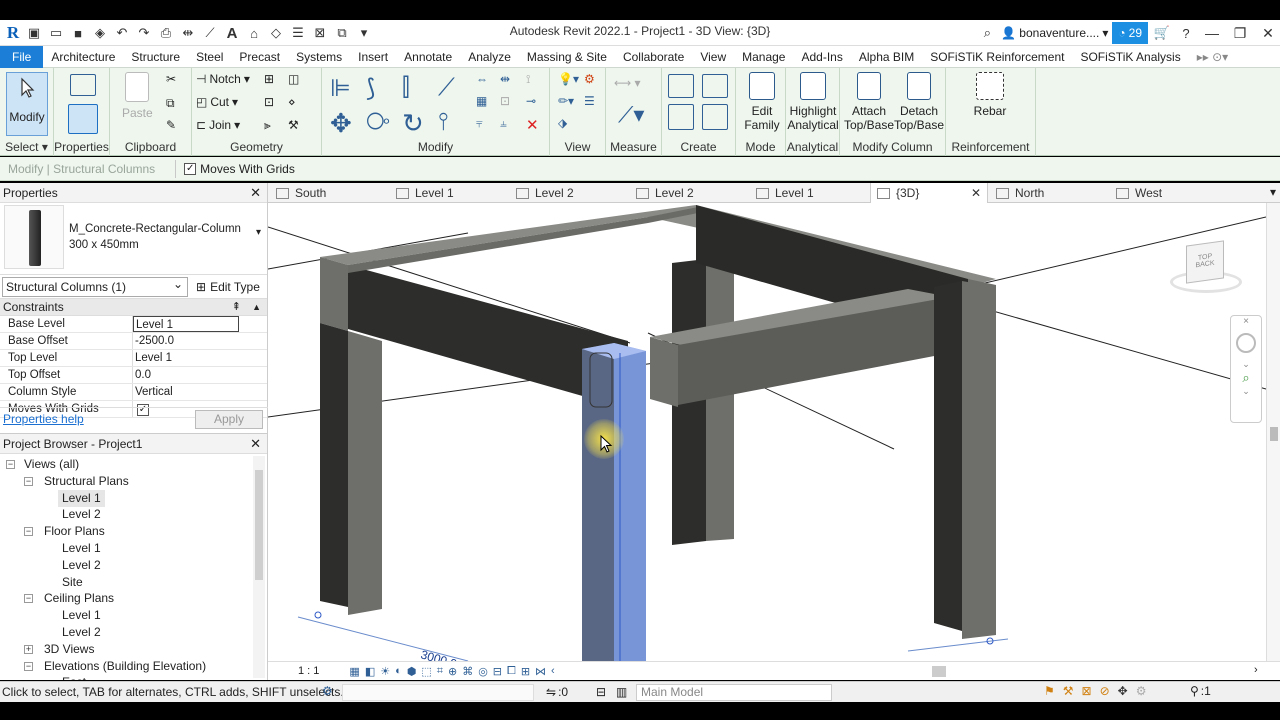  I want to click on demolish-icon: ⋄, so click(292, 102).